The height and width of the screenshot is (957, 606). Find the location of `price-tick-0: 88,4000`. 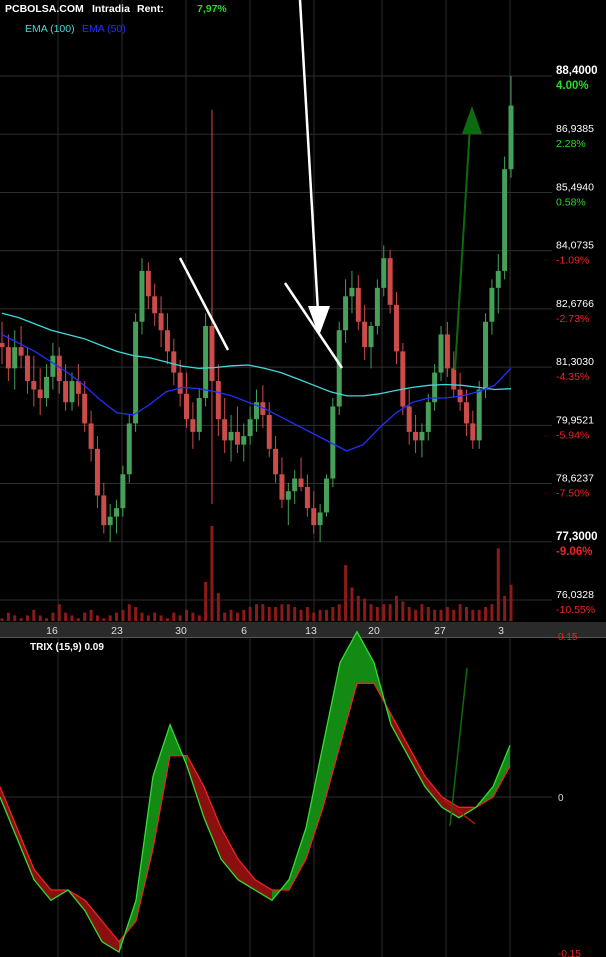

price-tick-0: 88,4000 is located at coordinates (577, 71).